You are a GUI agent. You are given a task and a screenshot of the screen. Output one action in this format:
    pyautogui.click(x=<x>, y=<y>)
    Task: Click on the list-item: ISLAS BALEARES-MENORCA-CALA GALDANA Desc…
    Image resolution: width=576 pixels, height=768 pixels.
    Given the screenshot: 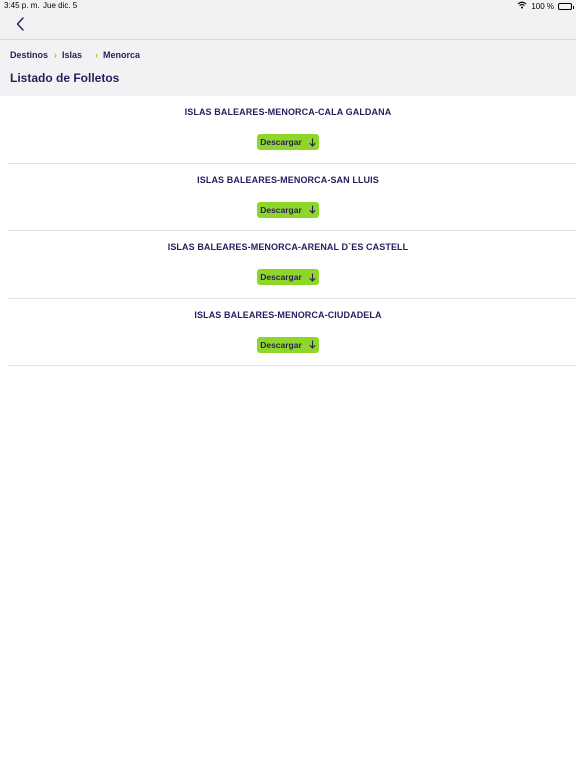 What is the action you would take?
    pyautogui.click(x=292, y=130)
    